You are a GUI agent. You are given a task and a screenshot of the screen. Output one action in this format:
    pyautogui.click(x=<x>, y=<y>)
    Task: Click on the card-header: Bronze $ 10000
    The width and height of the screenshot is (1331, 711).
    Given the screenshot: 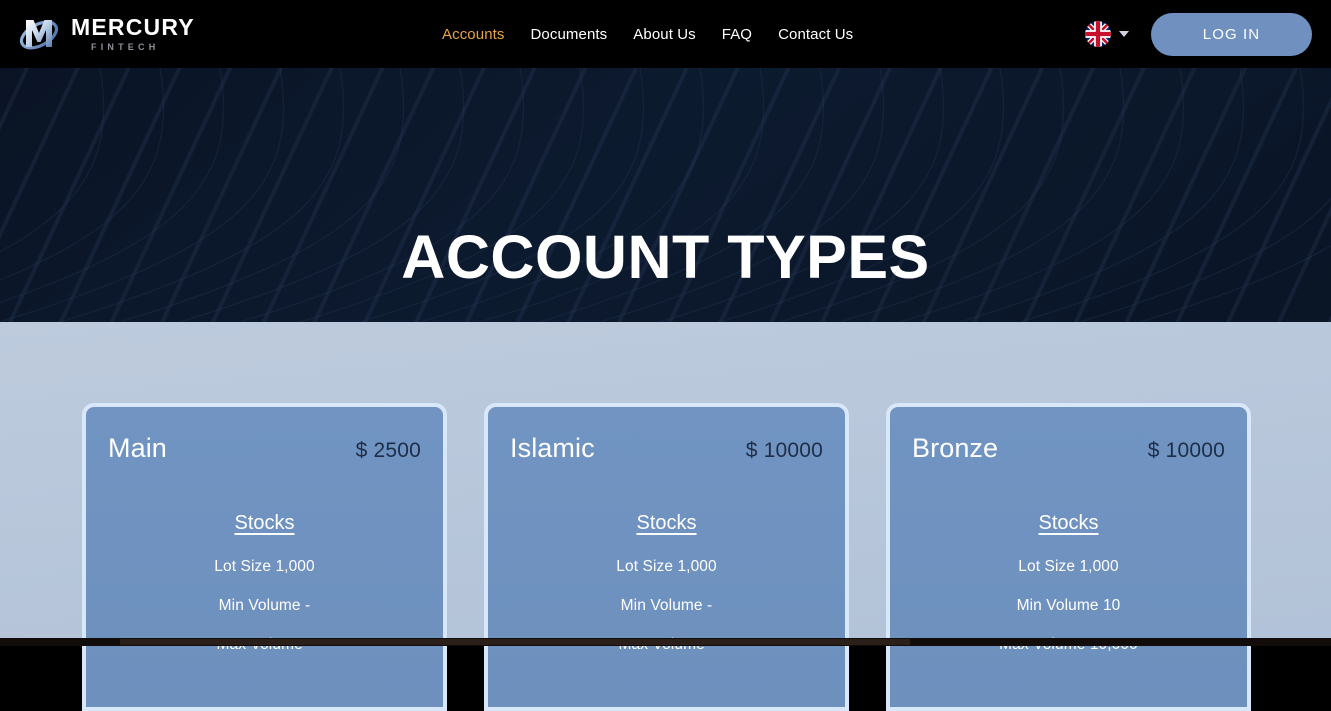 What is the action you would take?
    pyautogui.click(x=1068, y=448)
    